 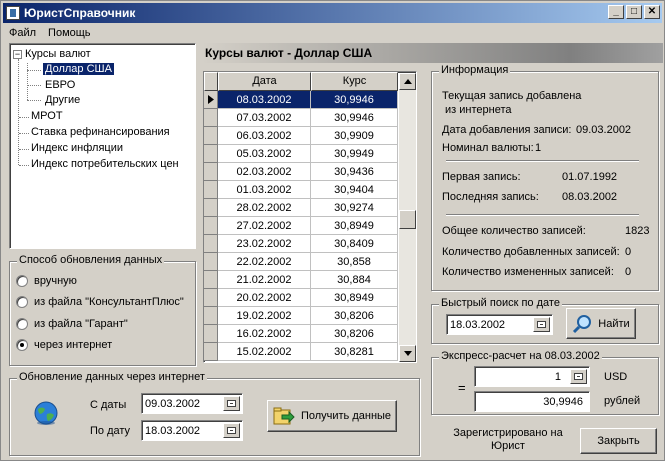 I want to click on amount-field: 1, so click(x=532, y=376).